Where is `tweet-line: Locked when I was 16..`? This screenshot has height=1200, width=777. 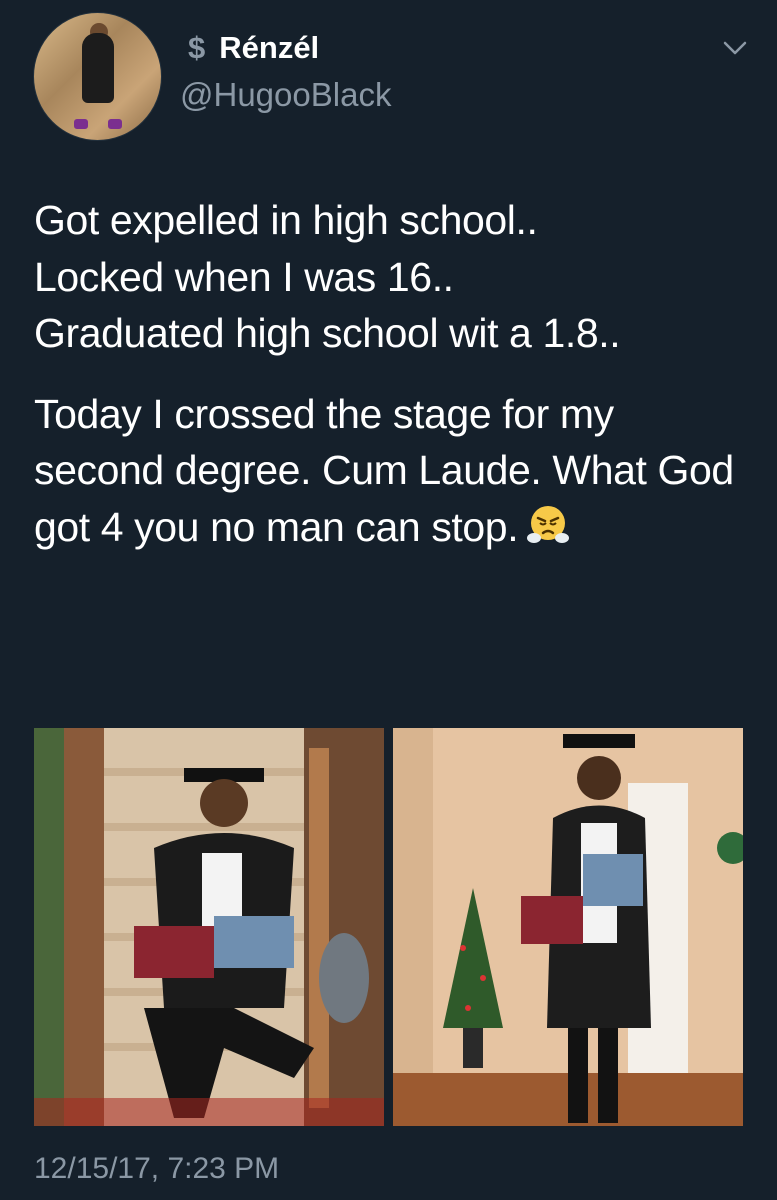
tweet-line: Locked when I was 16.. is located at coordinates (244, 276).